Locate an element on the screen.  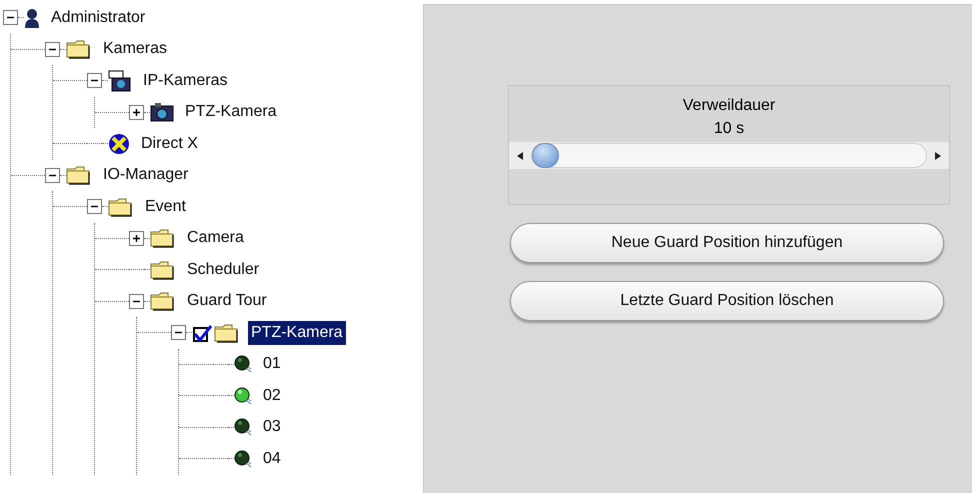
directx-icon is located at coordinates (119, 143).